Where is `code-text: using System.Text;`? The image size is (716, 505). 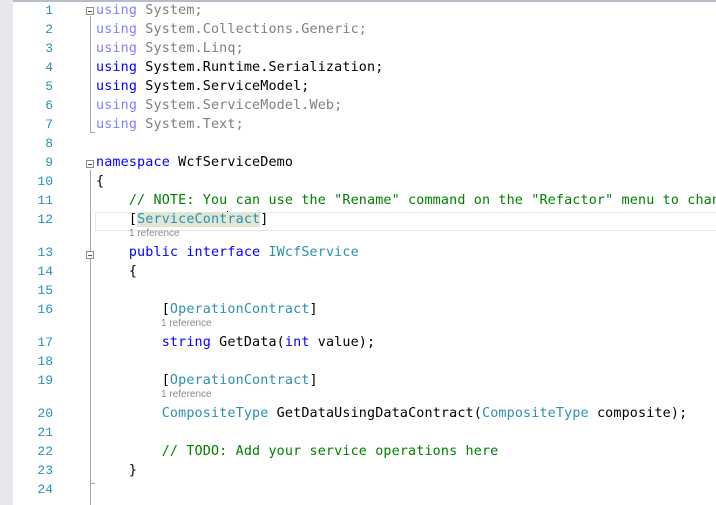
code-text: using System.Text; is located at coordinates (170, 124).